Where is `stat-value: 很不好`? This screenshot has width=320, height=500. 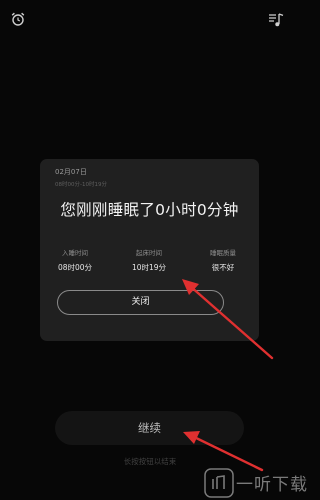 stat-value: 很不好 is located at coordinates (223, 267).